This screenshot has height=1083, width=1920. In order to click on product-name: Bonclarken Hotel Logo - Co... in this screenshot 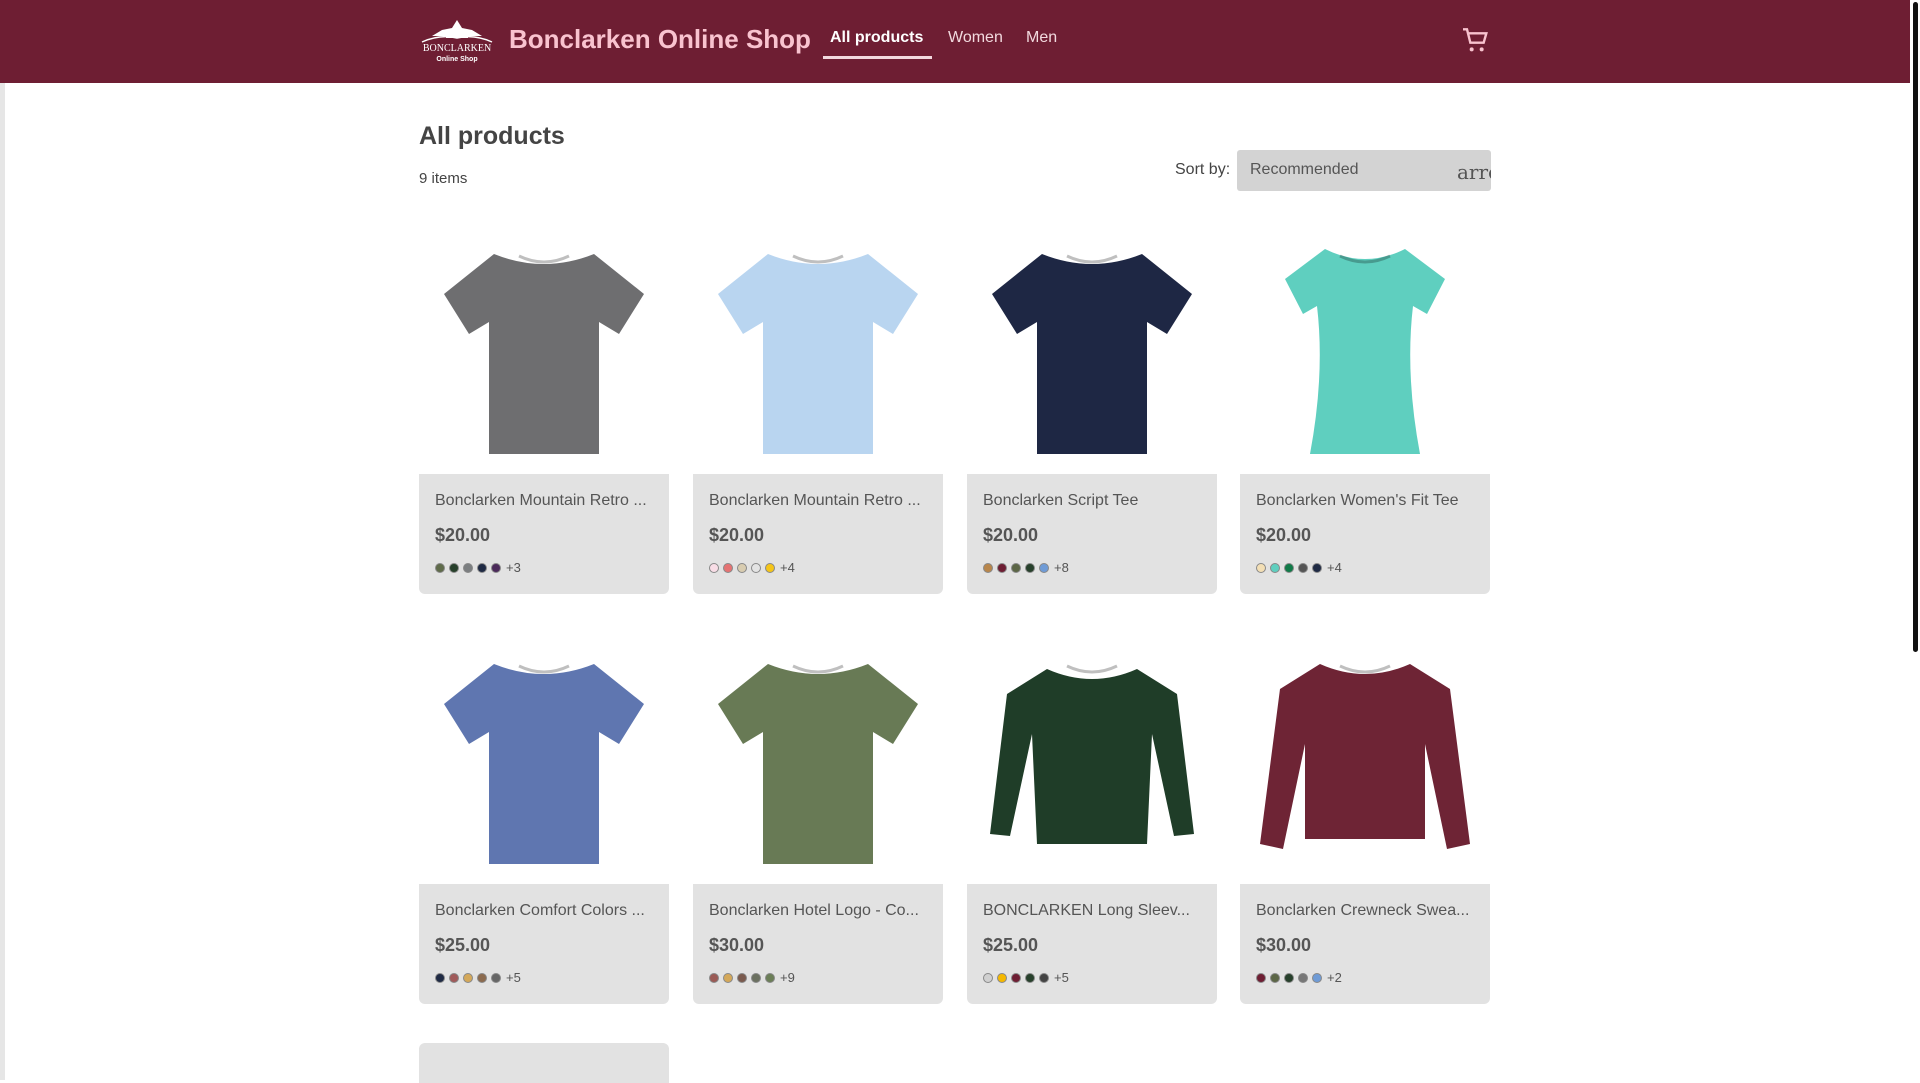, I will do `click(820, 911)`.